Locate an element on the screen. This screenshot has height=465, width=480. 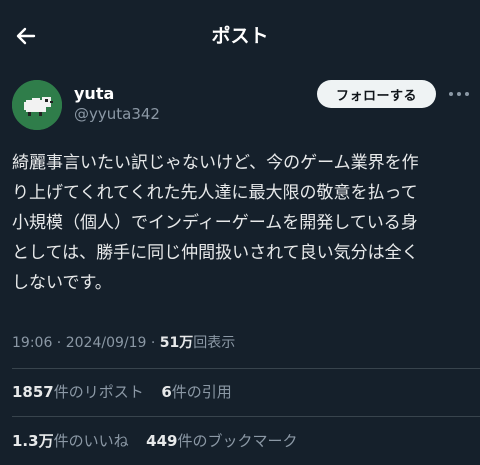
more-horizontal-icon is located at coordinates (459, 94).